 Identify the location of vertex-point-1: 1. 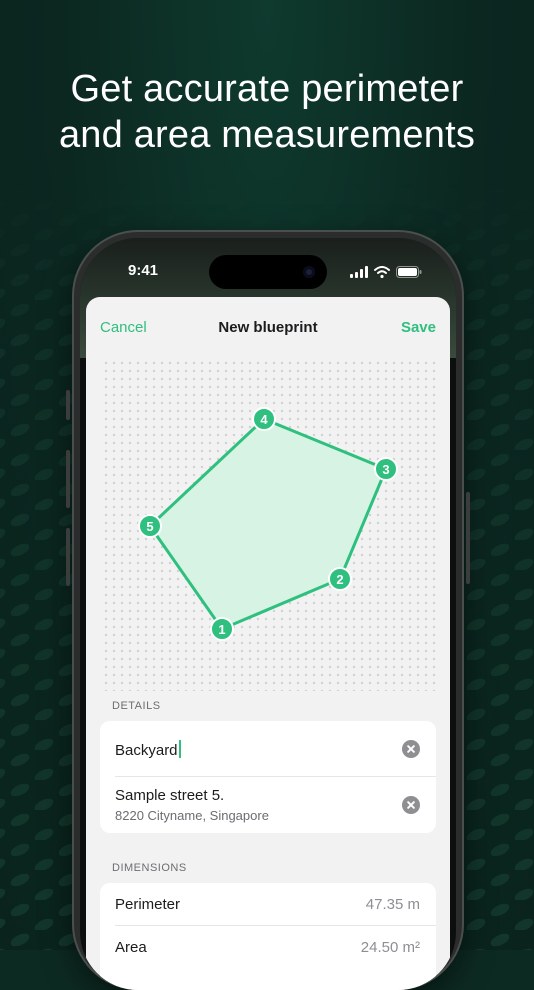
(222, 629).